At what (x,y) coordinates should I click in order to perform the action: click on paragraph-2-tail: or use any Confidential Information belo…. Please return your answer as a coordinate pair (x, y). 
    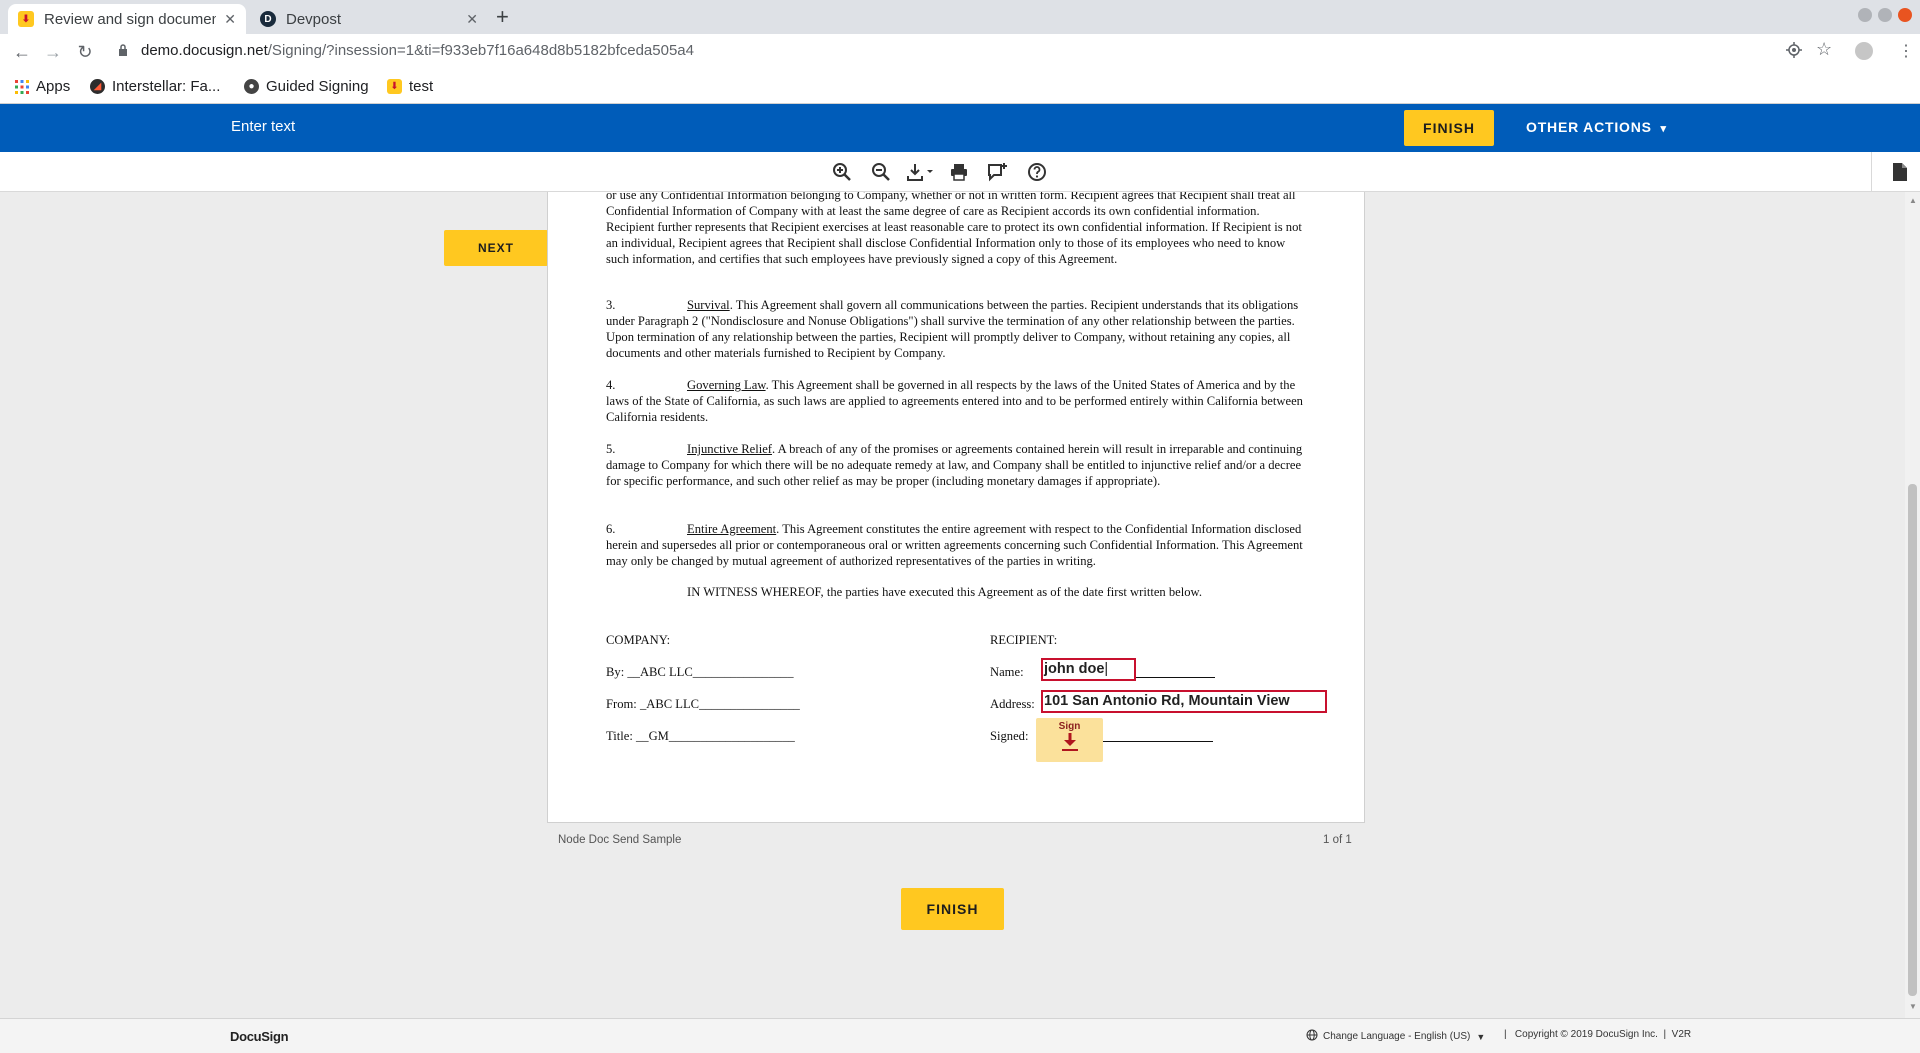
    Looking at the image, I should click on (956, 229).